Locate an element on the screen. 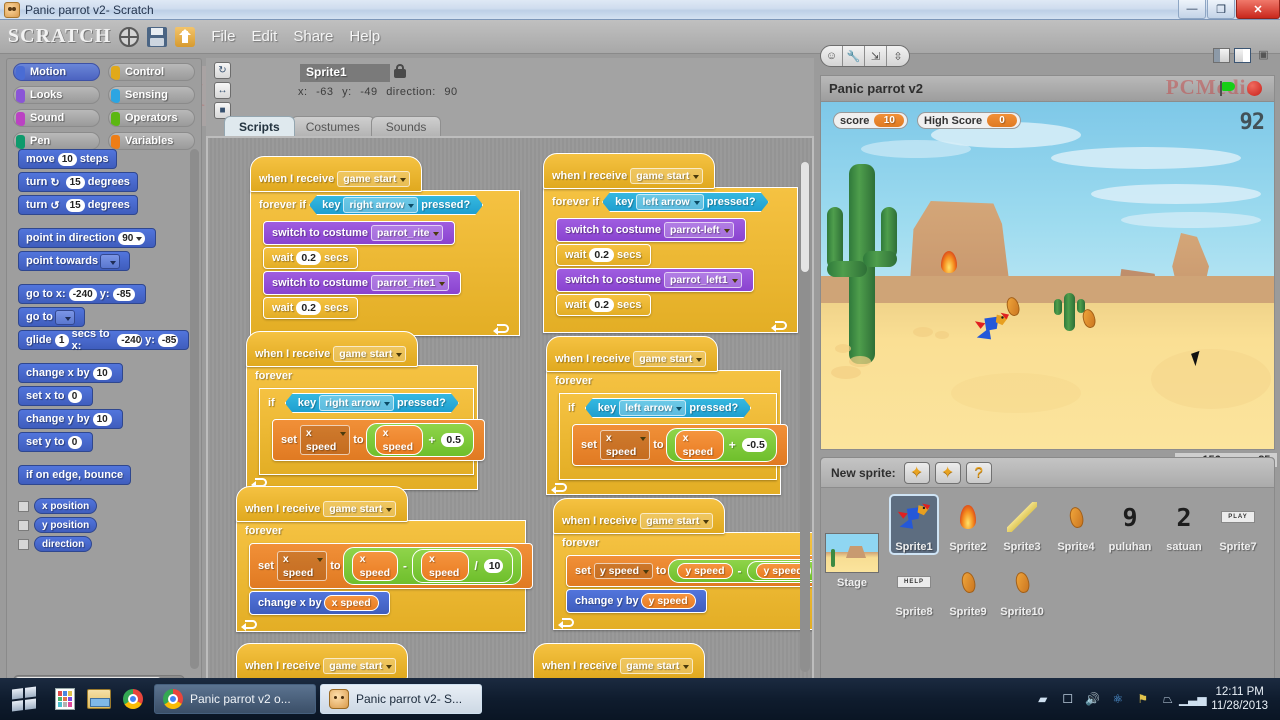  parrot-sprite is located at coordinates (992, 327).